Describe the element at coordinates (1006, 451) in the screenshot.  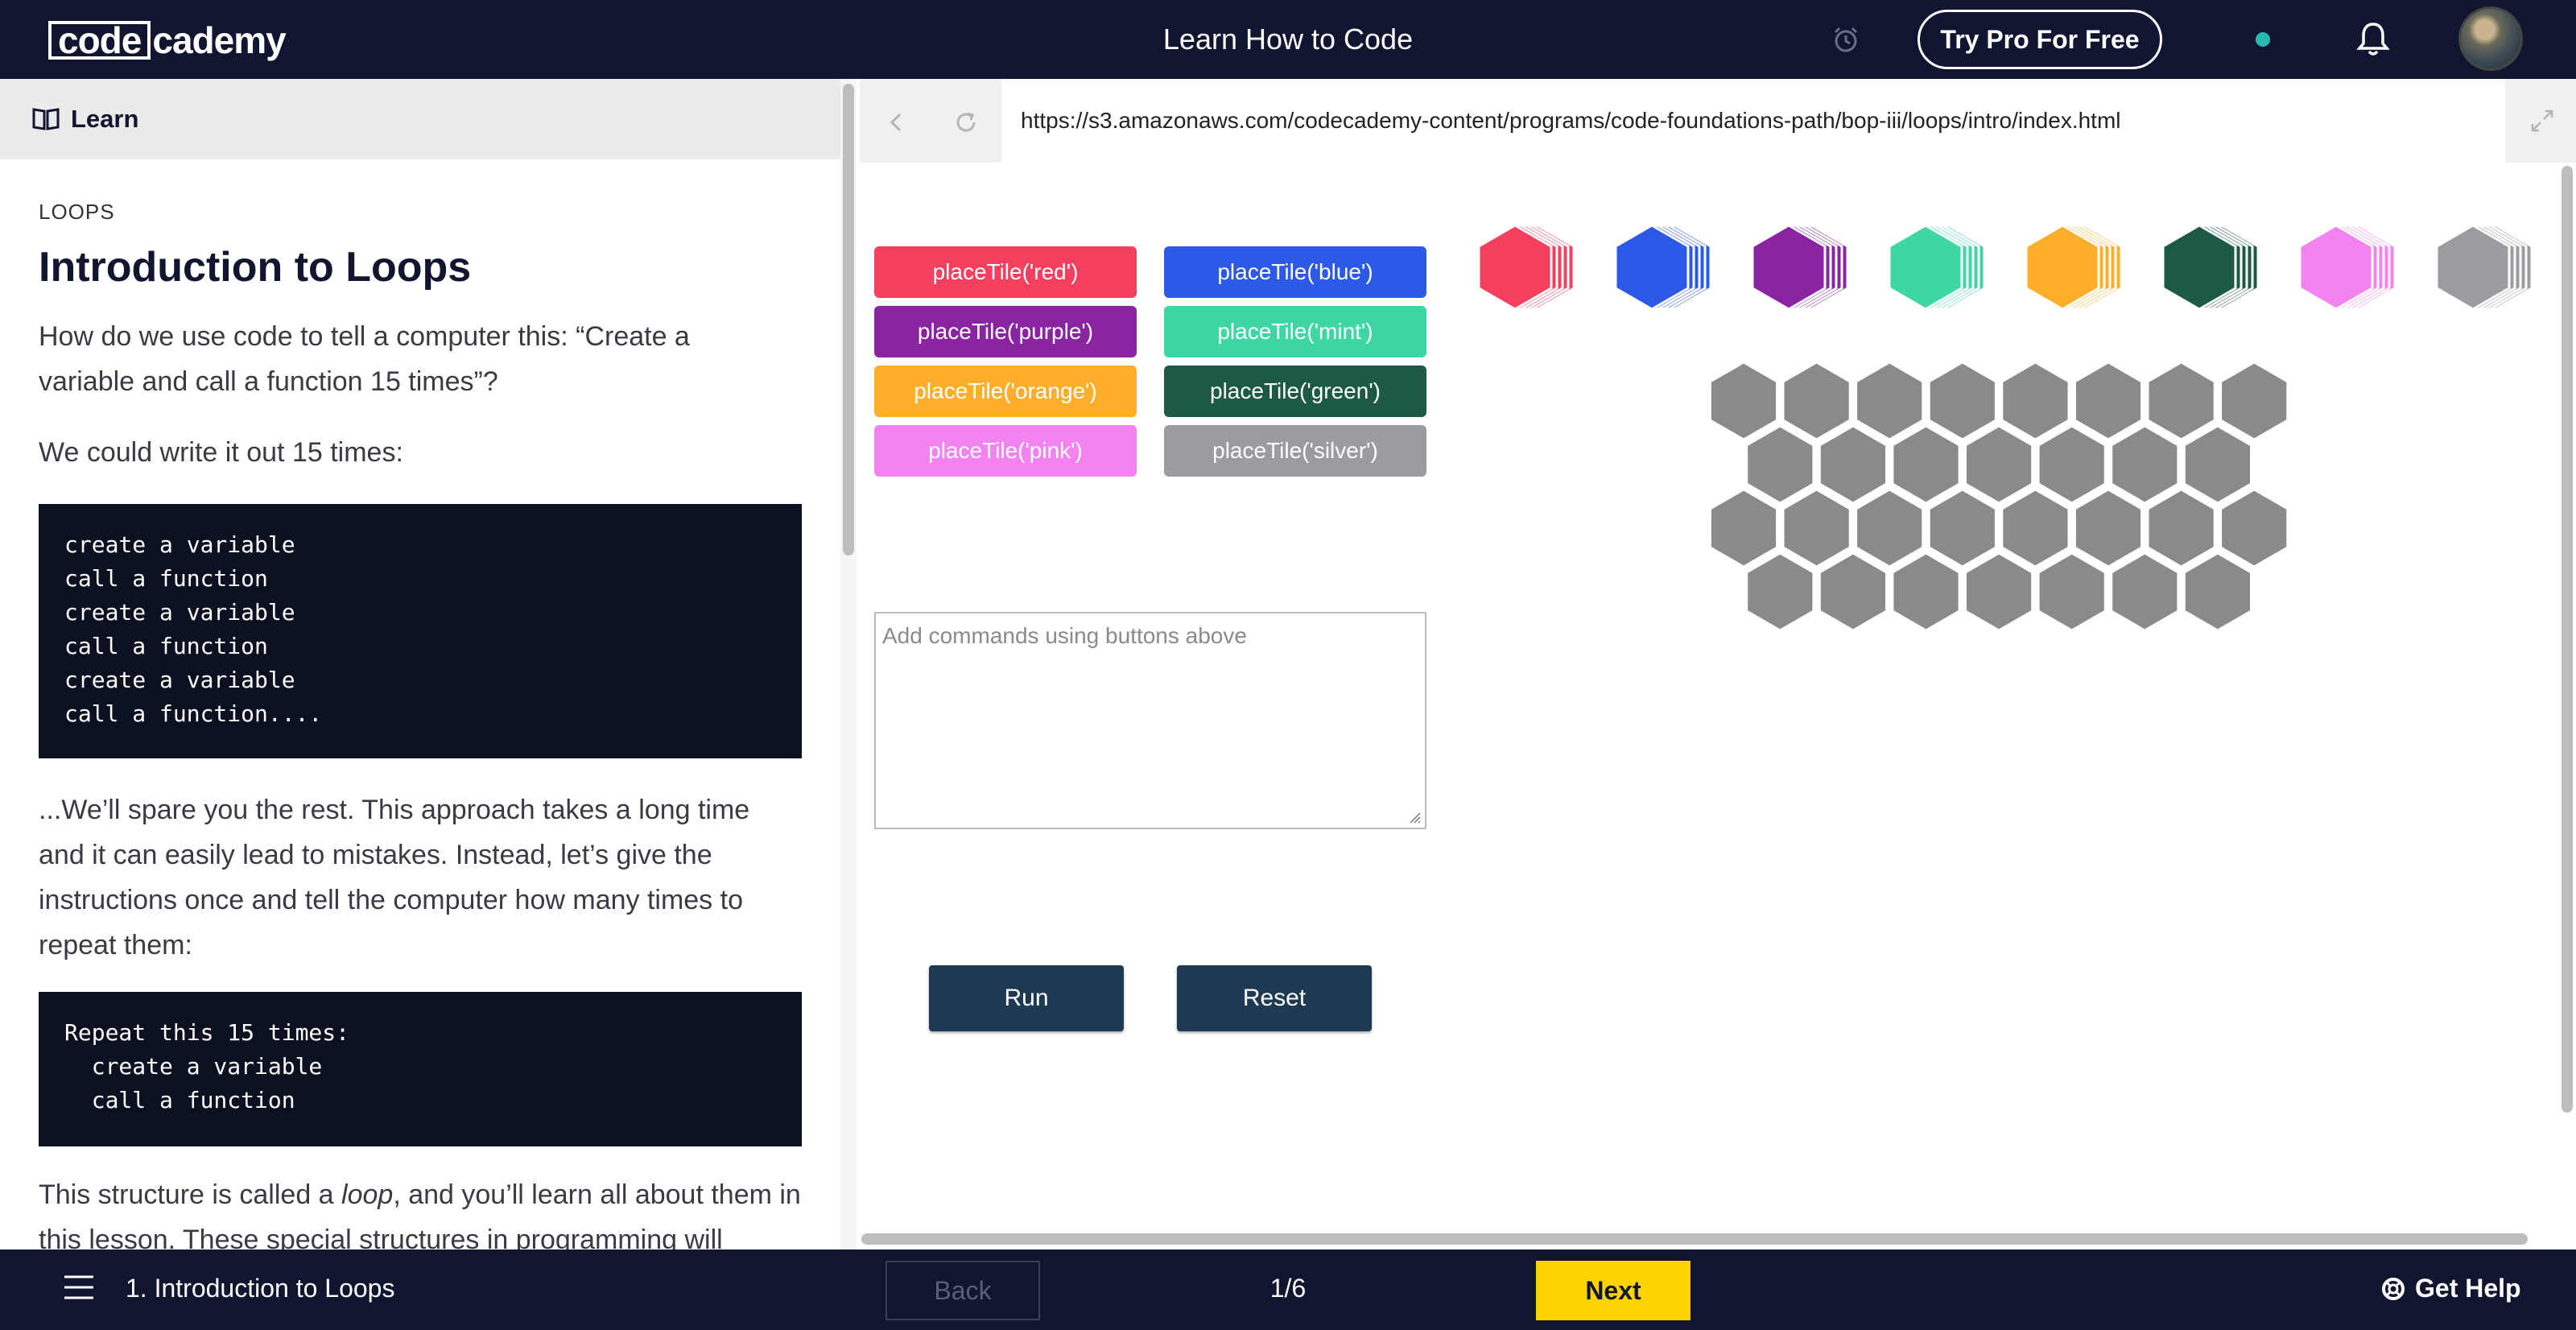
I see `place-tile-pink-button: placeTile('pink')` at that location.